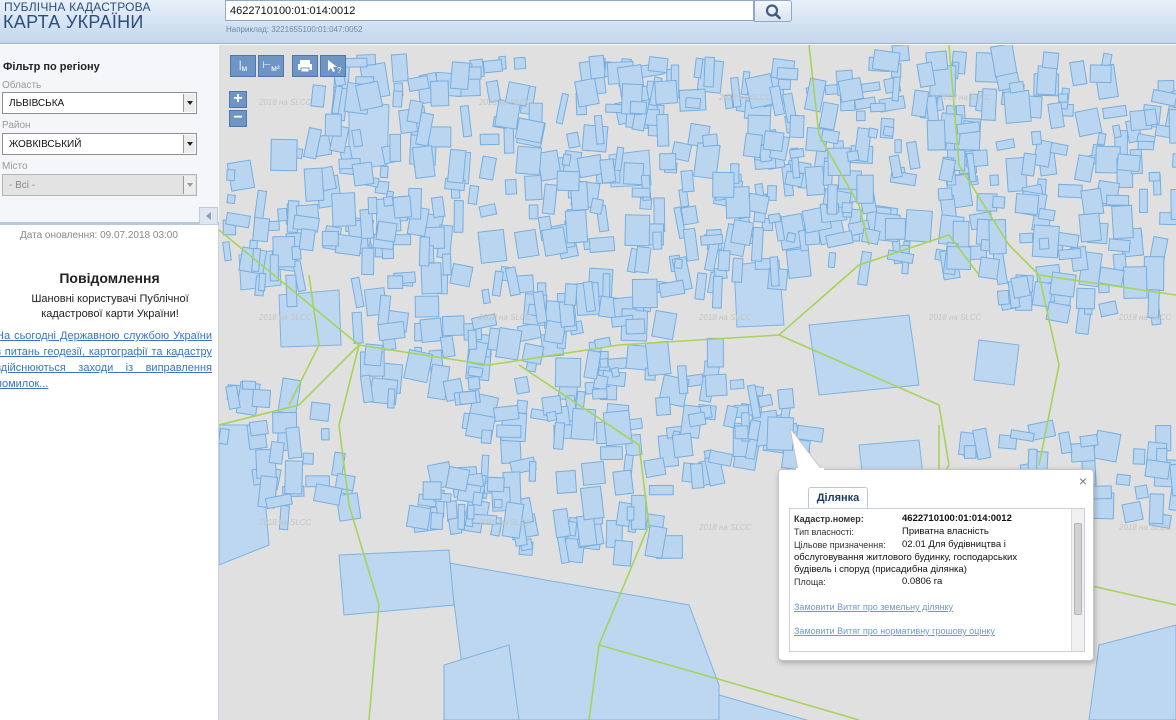 Image resolution: width=1176 pixels, height=720 pixels. I want to click on zoom-in-button: +, so click(238, 99).